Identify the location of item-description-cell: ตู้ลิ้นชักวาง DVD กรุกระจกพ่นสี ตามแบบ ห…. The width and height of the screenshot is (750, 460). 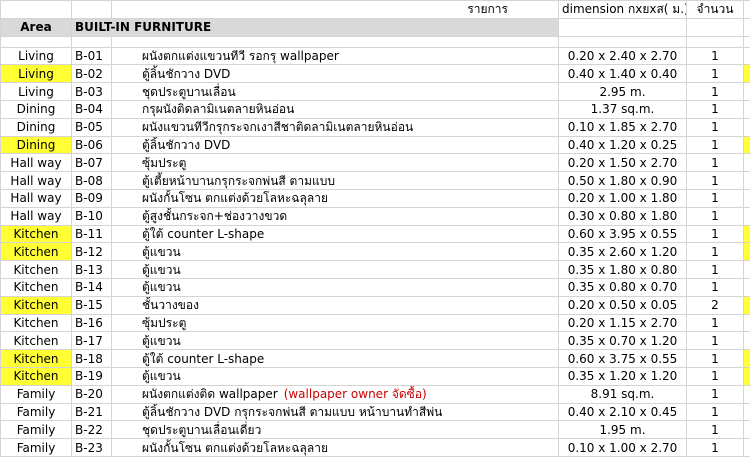
(335, 412).